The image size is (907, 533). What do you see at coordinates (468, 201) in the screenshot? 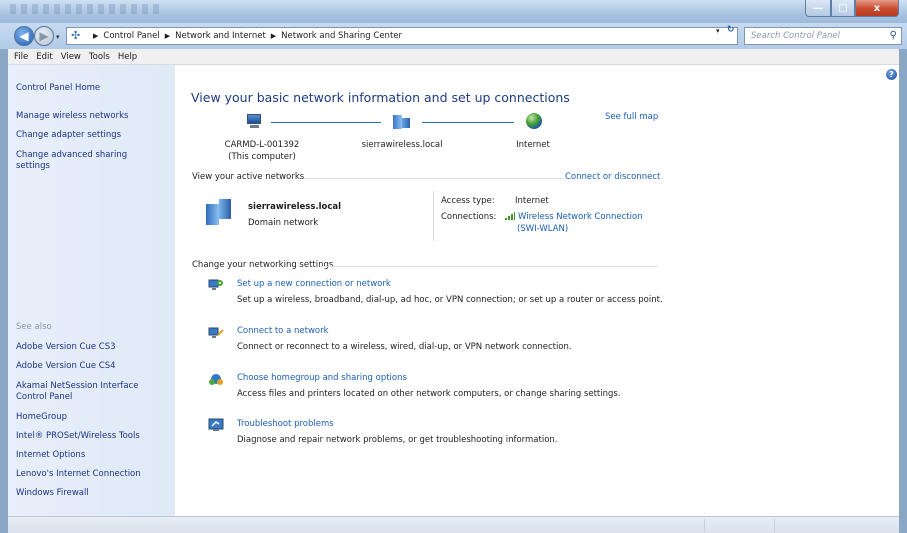
I see `access-type-label: Access type:` at bounding box center [468, 201].